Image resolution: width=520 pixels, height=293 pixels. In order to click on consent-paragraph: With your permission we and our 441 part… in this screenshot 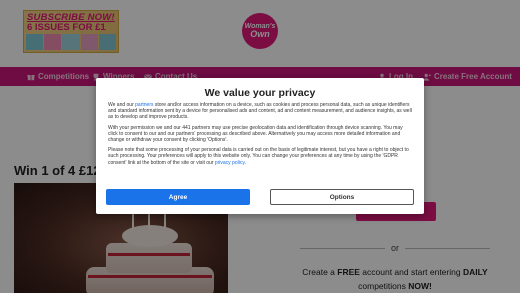, I will do `click(255, 134)`.